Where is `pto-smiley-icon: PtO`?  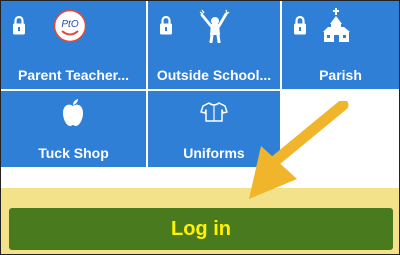
pto-smiley-icon: PtO is located at coordinates (70, 26).